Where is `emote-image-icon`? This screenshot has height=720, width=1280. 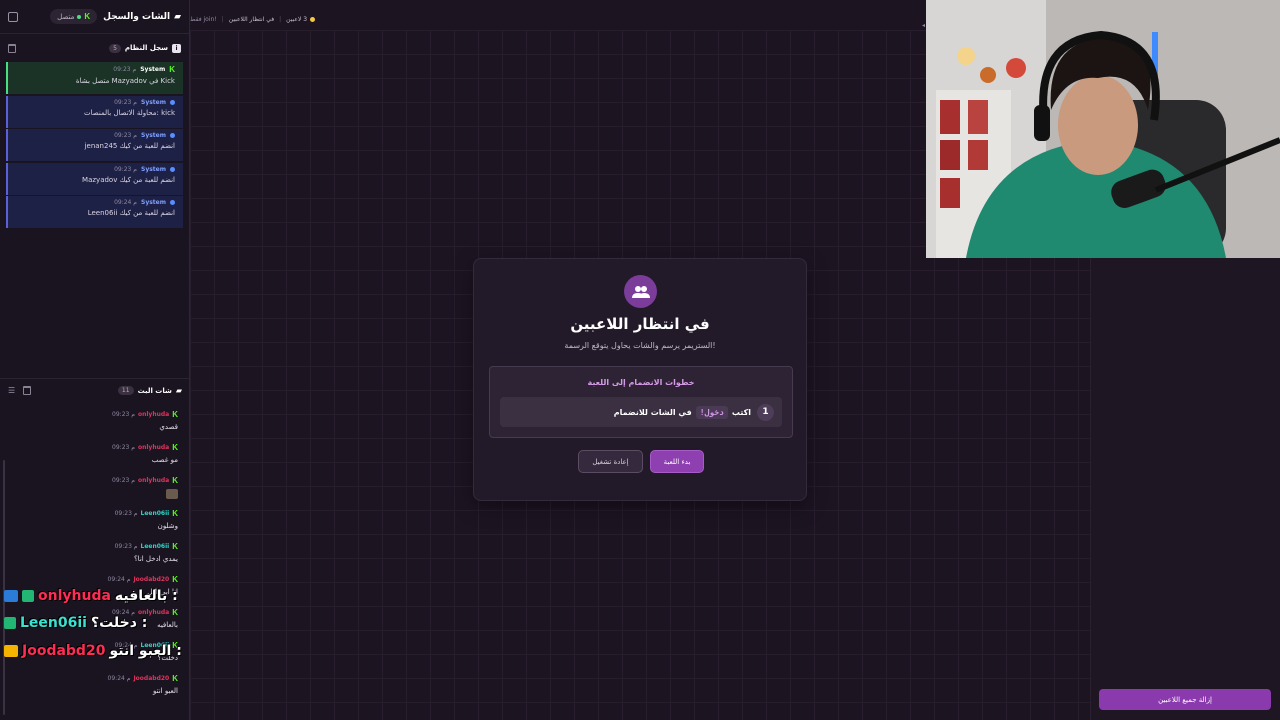 emote-image-icon is located at coordinates (172, 494).